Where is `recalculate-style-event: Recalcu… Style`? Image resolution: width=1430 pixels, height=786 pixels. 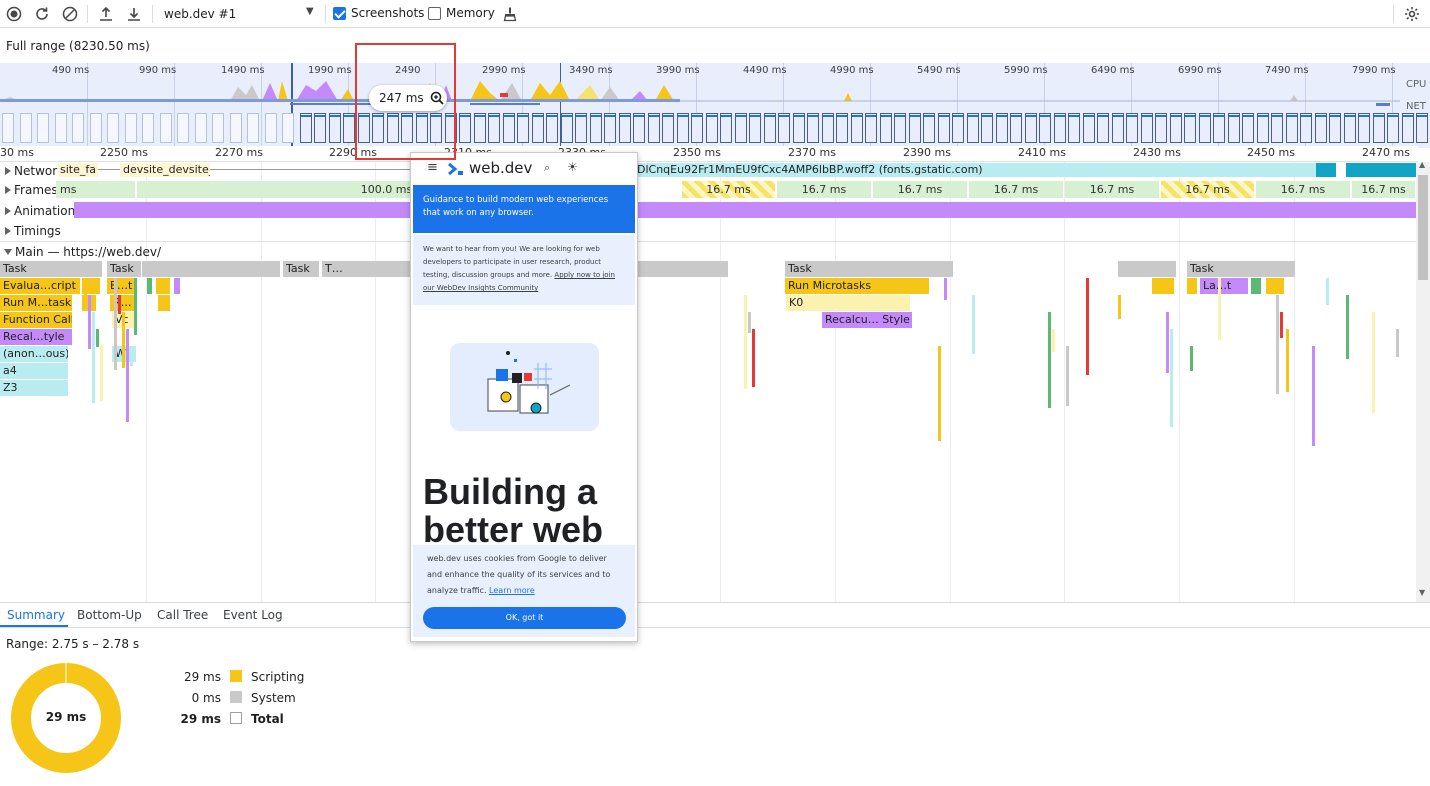 recalculate-style-event: Recalcu… Style is located at coordinates (867, 320).